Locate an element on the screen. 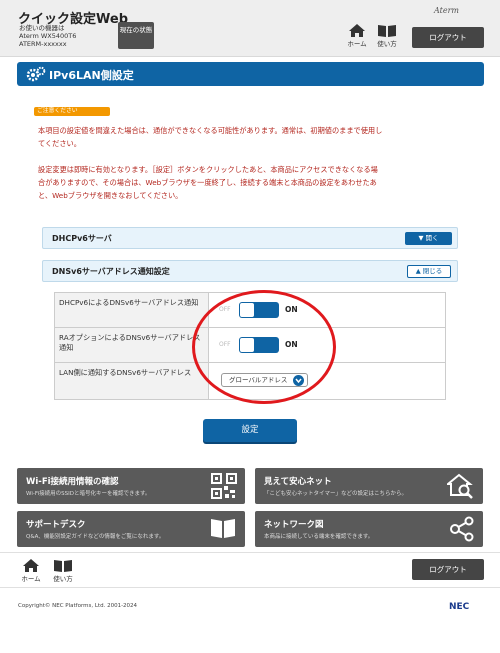  set-button: 設定 is located at coordinates (250, 430).